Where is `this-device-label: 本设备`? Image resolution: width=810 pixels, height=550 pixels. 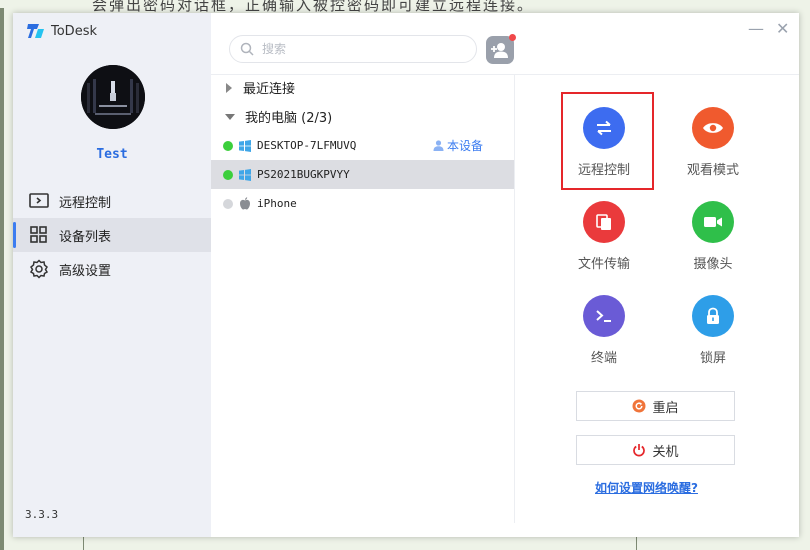
this-device-label: 本设备 is located at coordinates (465, 146).